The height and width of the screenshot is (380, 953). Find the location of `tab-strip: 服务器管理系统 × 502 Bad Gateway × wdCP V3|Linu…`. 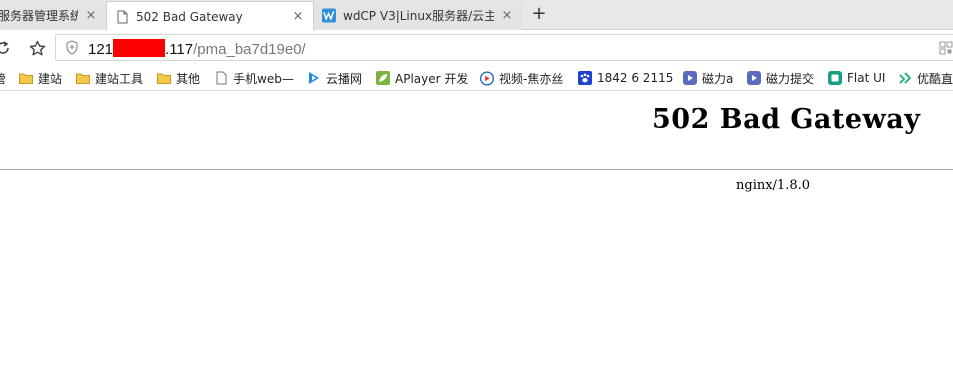

tab-strip: 服务器管理系统 × 502 Bad Gateway × wdCP V3|Linu… is located at coordinates (476, 15).